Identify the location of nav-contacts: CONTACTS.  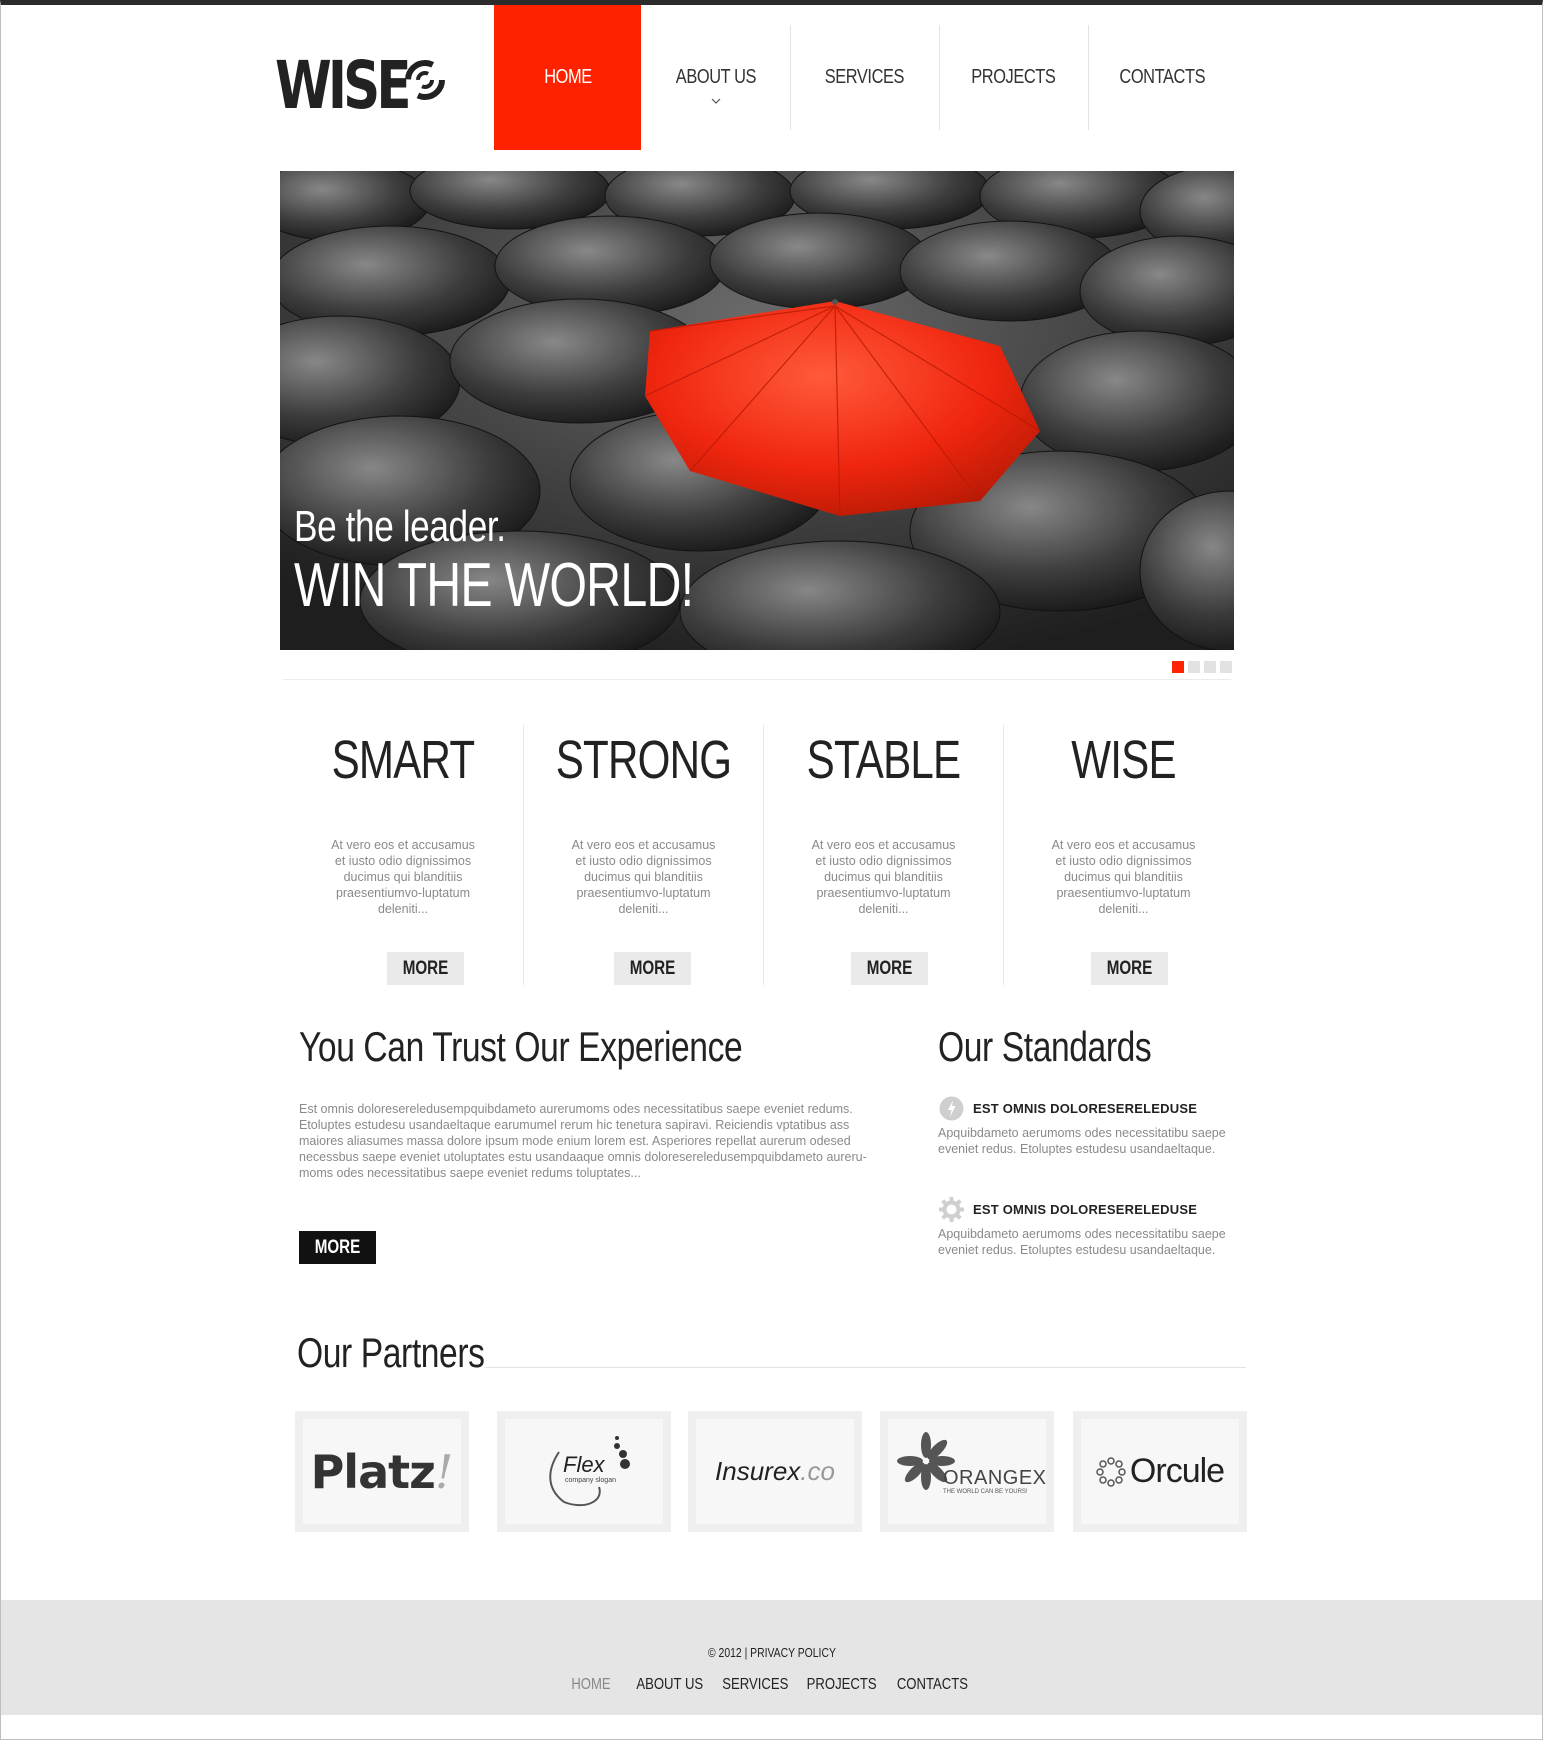
(1162, 77).